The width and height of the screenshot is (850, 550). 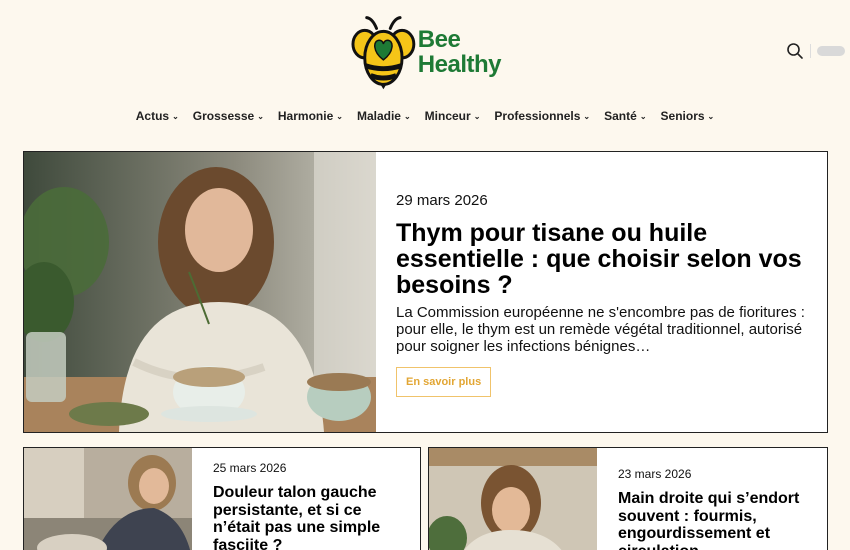 I want to click on header-divider, so click(x=810, y=51).